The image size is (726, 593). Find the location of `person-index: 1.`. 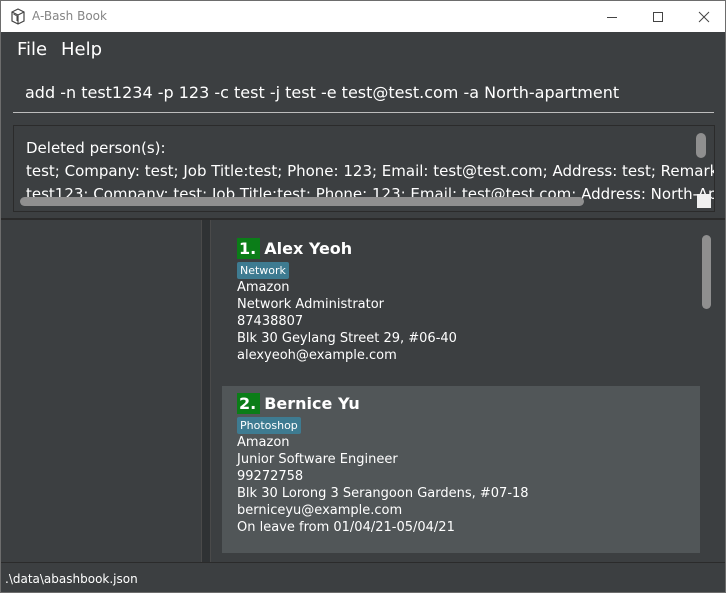

person-index: 1. is located at coordinates (249, 248).